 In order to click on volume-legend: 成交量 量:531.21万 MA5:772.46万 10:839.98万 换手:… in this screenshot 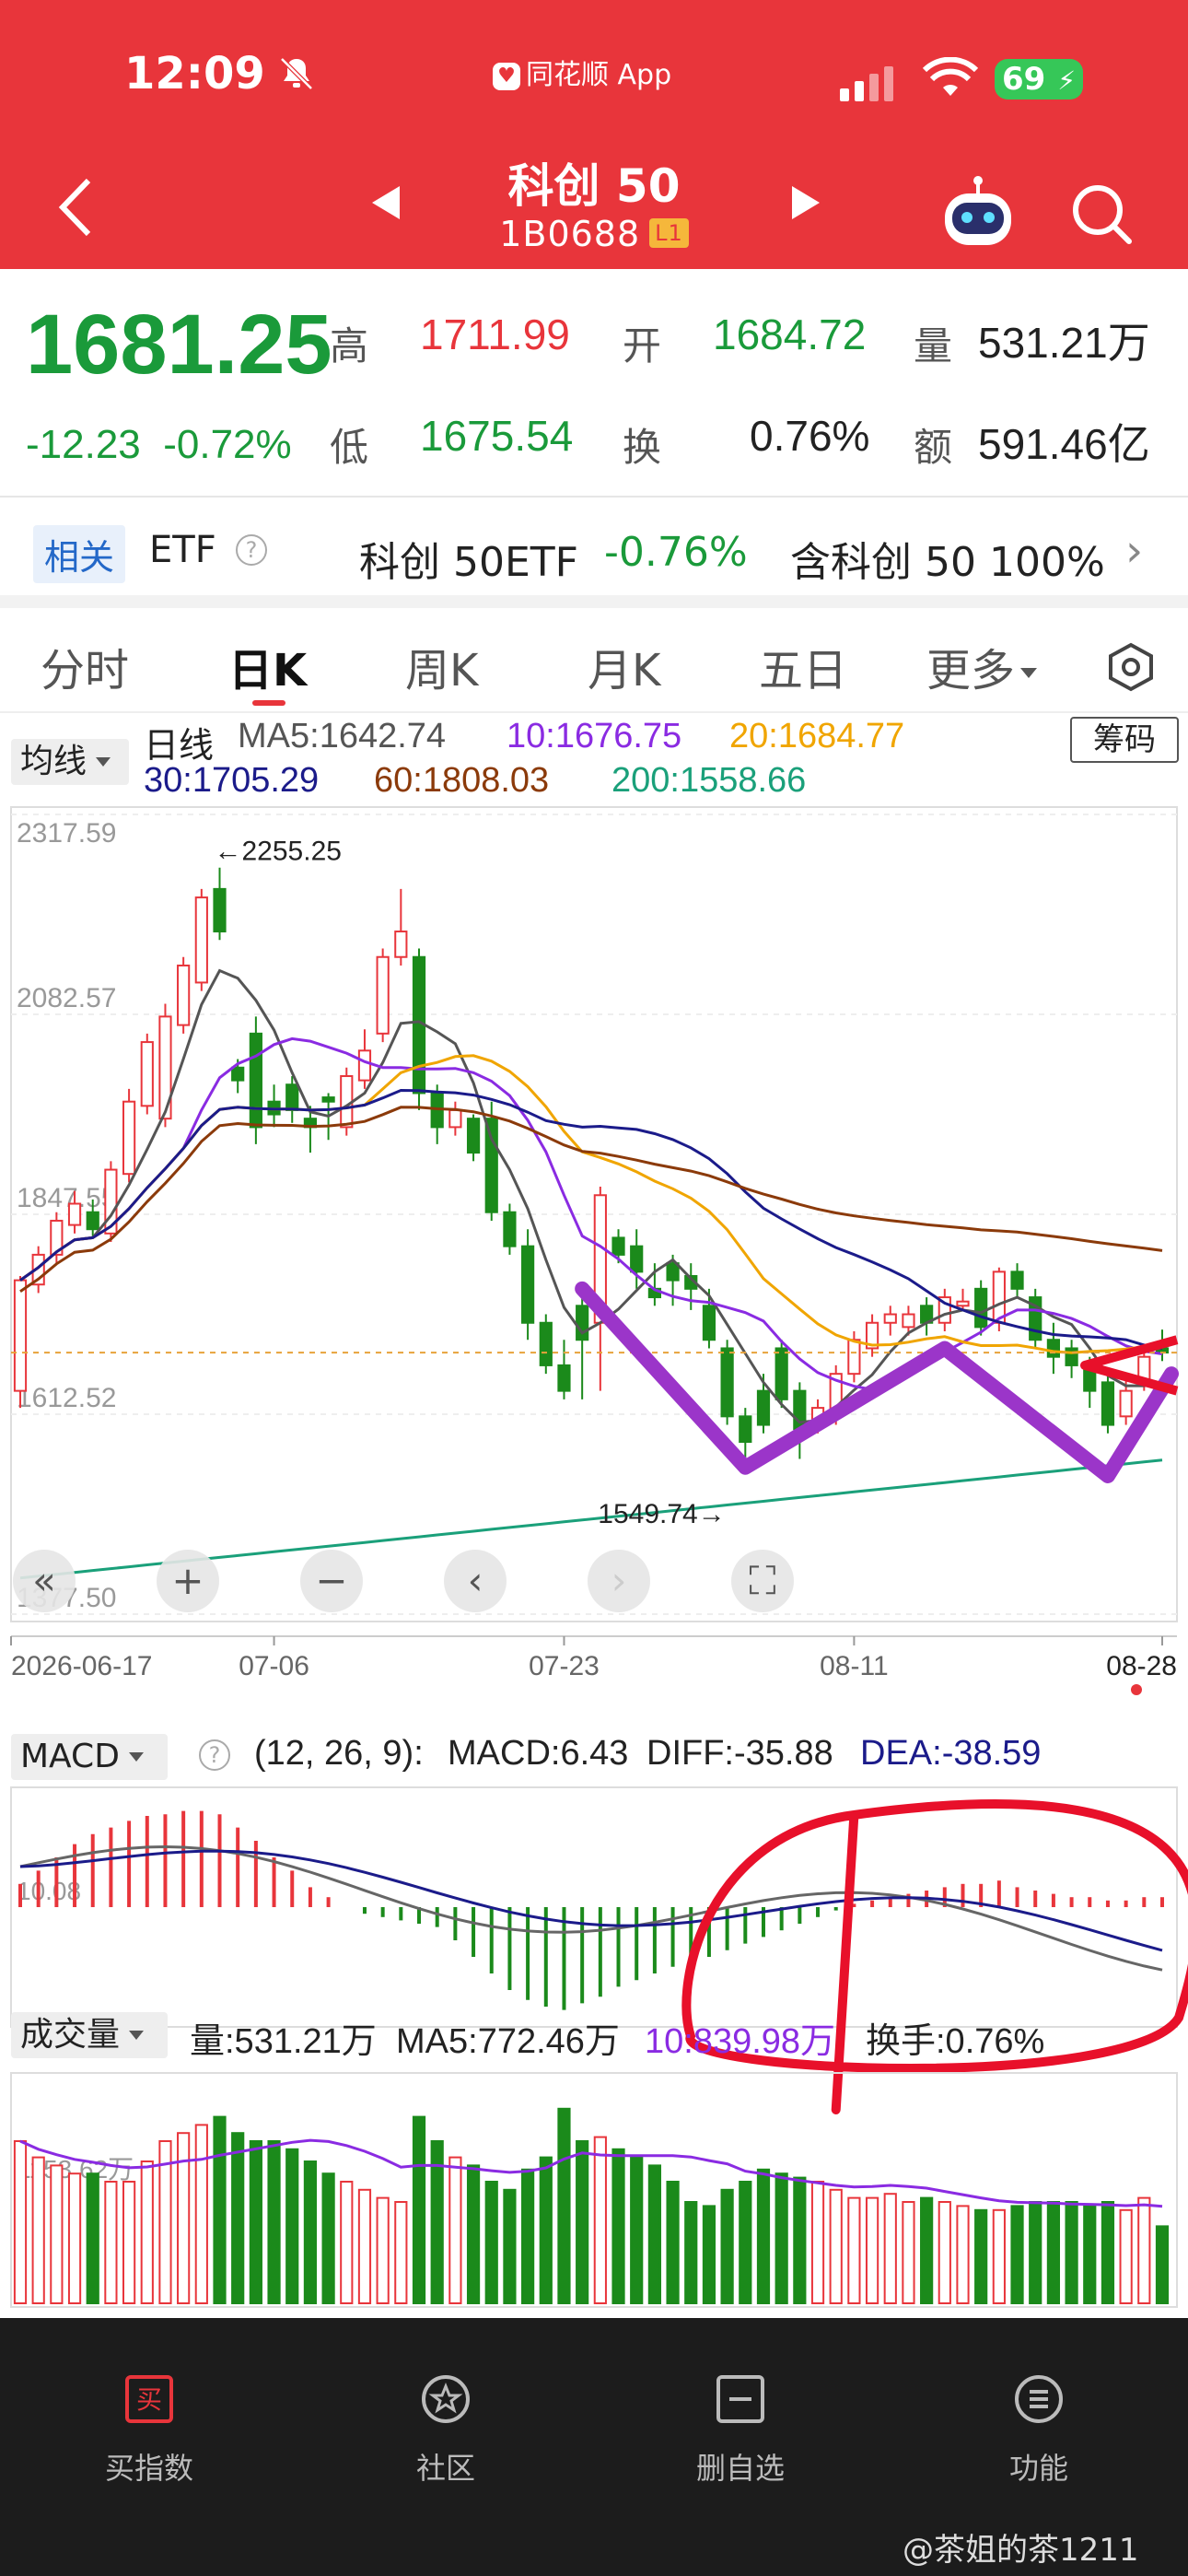, I will do `click(594, 2036)`.